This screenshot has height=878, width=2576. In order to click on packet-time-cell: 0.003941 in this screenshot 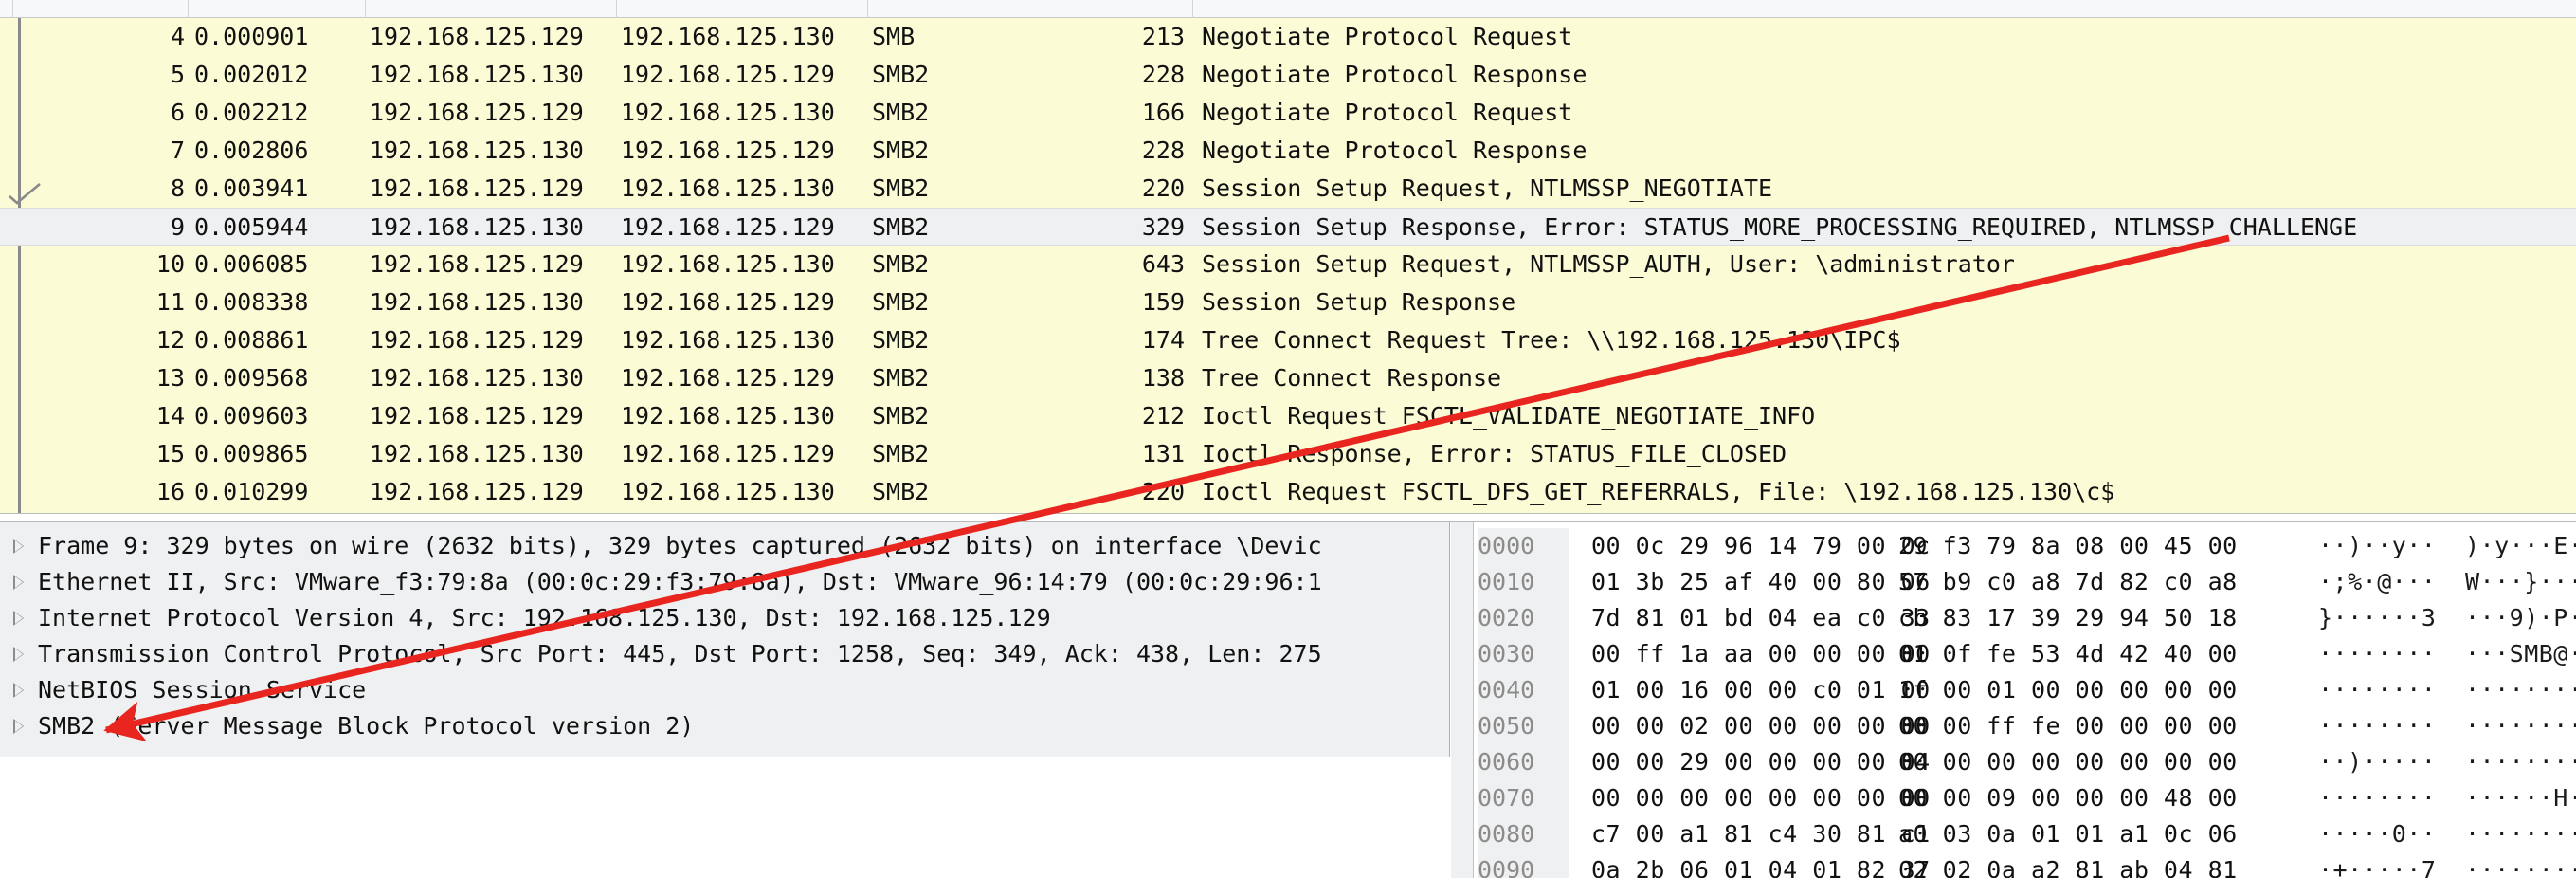, I will do `click(251, 188)`.